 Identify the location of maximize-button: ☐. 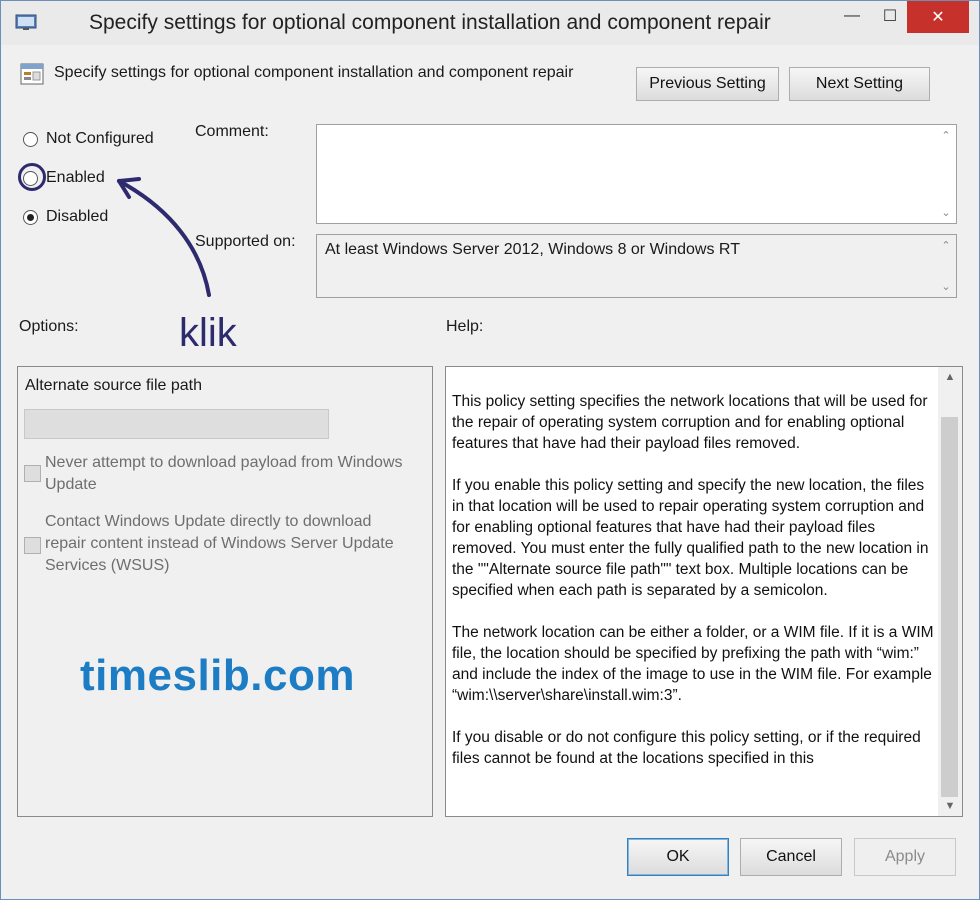
(890, 16).